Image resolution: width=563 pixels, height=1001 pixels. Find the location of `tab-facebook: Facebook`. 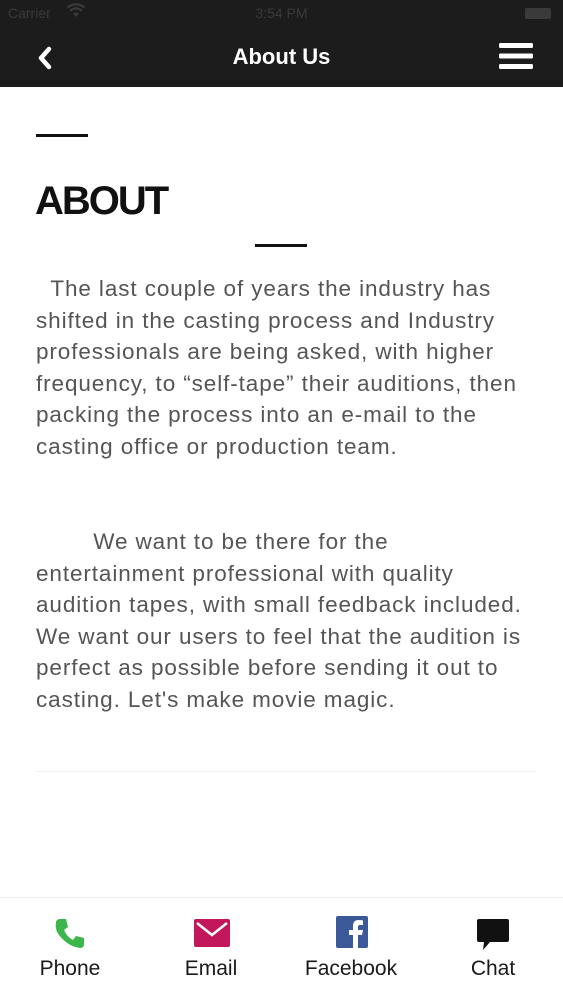

tab-facebook: Facebook is located at coordinates (351, 948).